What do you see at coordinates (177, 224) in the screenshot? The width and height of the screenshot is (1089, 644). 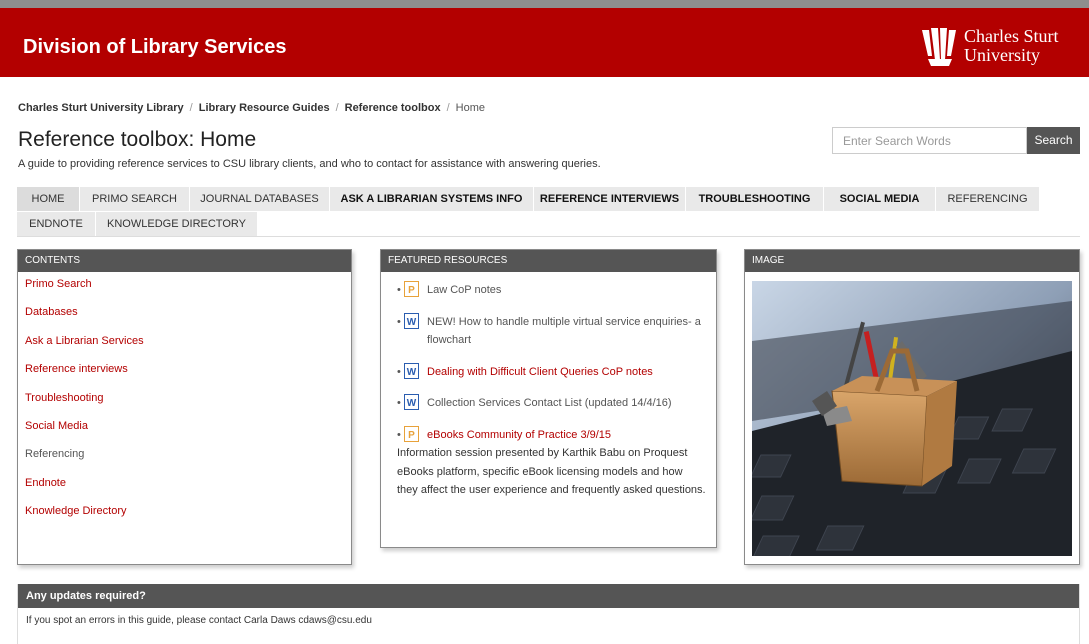 I see `tab-knowledge-directory: KNOWLEDGE DIRECTORY` at bounding box center [177, 224].